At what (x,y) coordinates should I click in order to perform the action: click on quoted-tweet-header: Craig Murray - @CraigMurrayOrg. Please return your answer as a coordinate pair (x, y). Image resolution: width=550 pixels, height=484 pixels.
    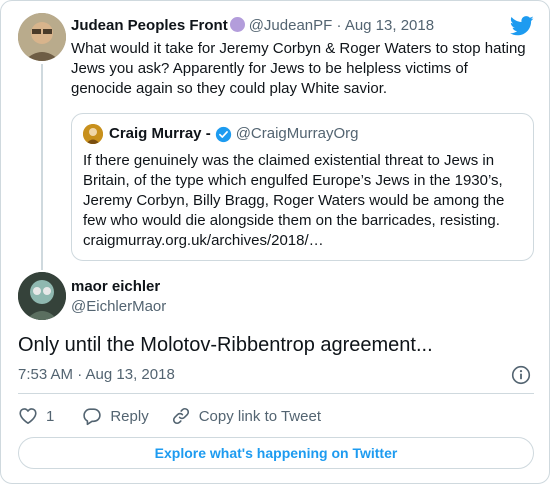
    Looking at the image, I should click on (220, 134).